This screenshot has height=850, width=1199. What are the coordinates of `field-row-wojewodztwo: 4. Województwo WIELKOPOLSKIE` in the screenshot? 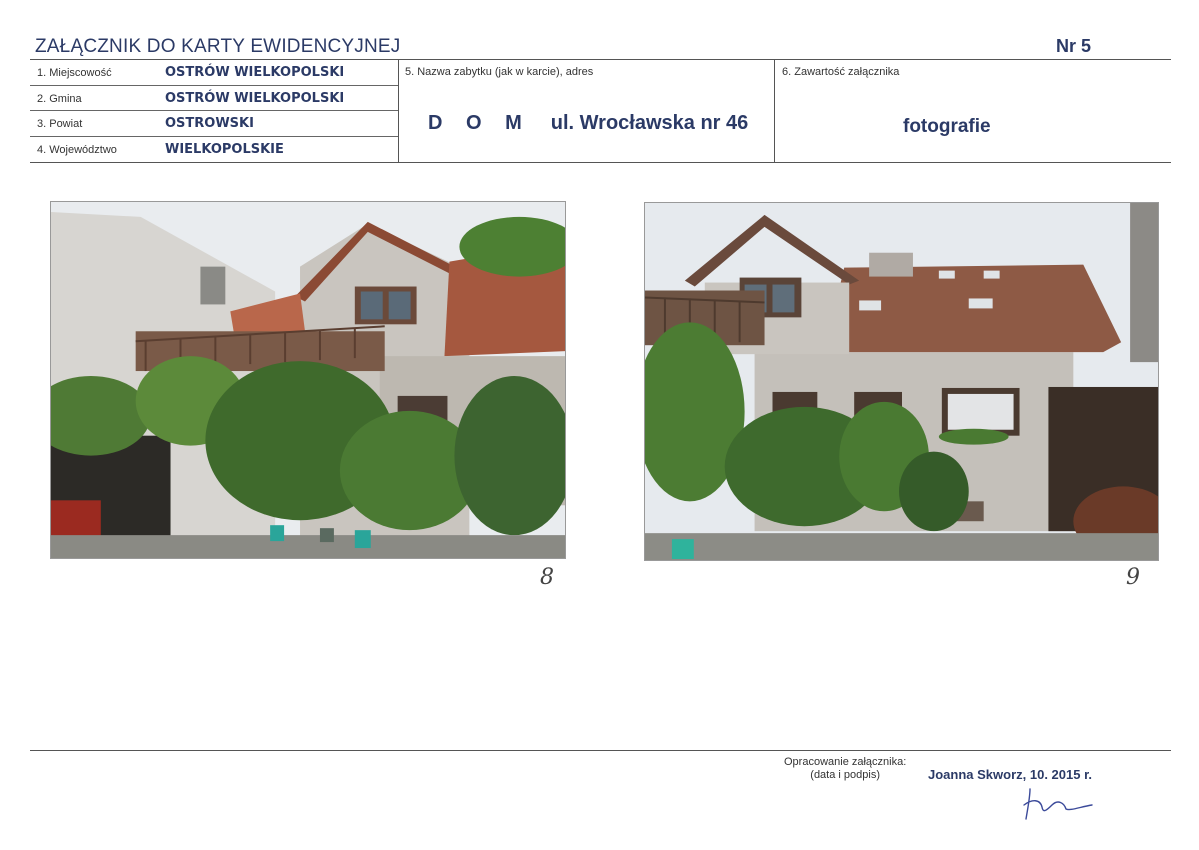 It's located at (214, 150).